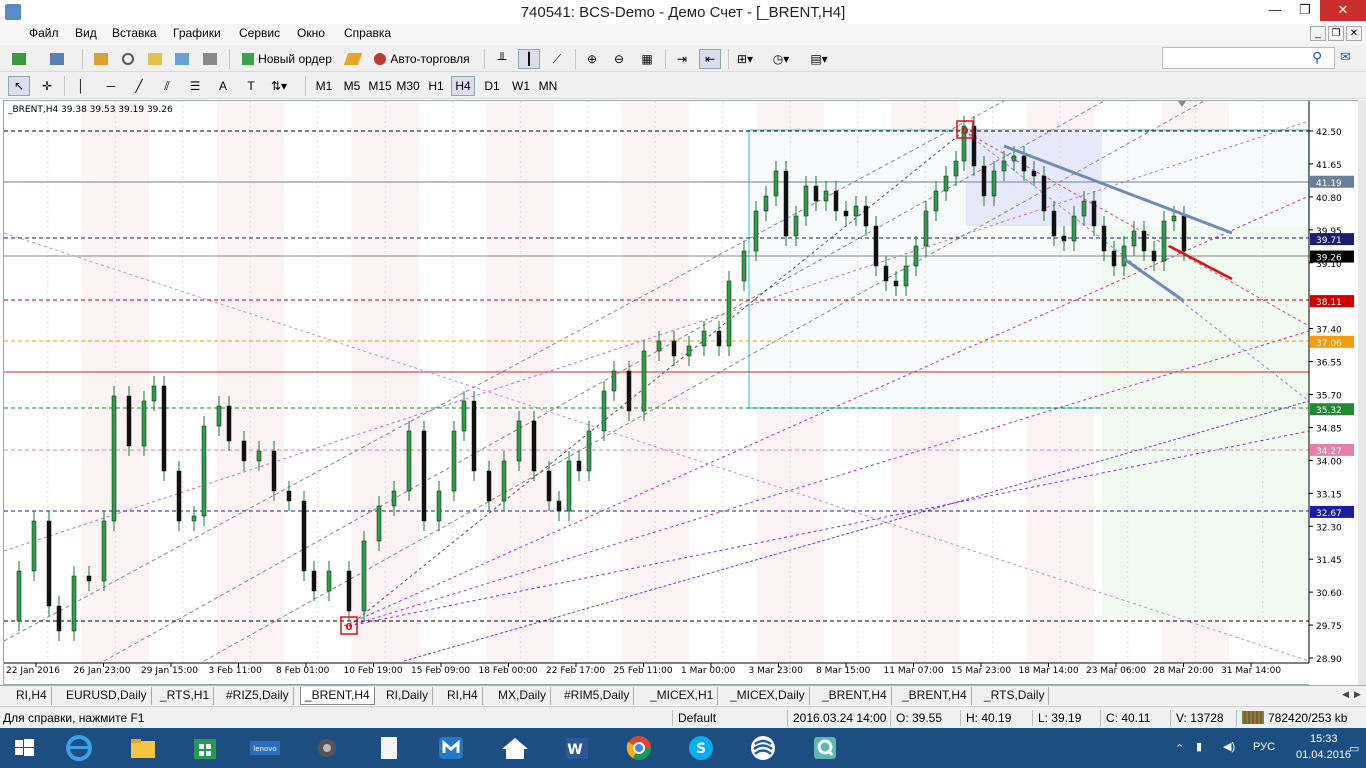  What do you see at coordinates (647, 59) in the screenshot?
I see `tile-windows-icon: ▦` at bounding box center [647, 59].